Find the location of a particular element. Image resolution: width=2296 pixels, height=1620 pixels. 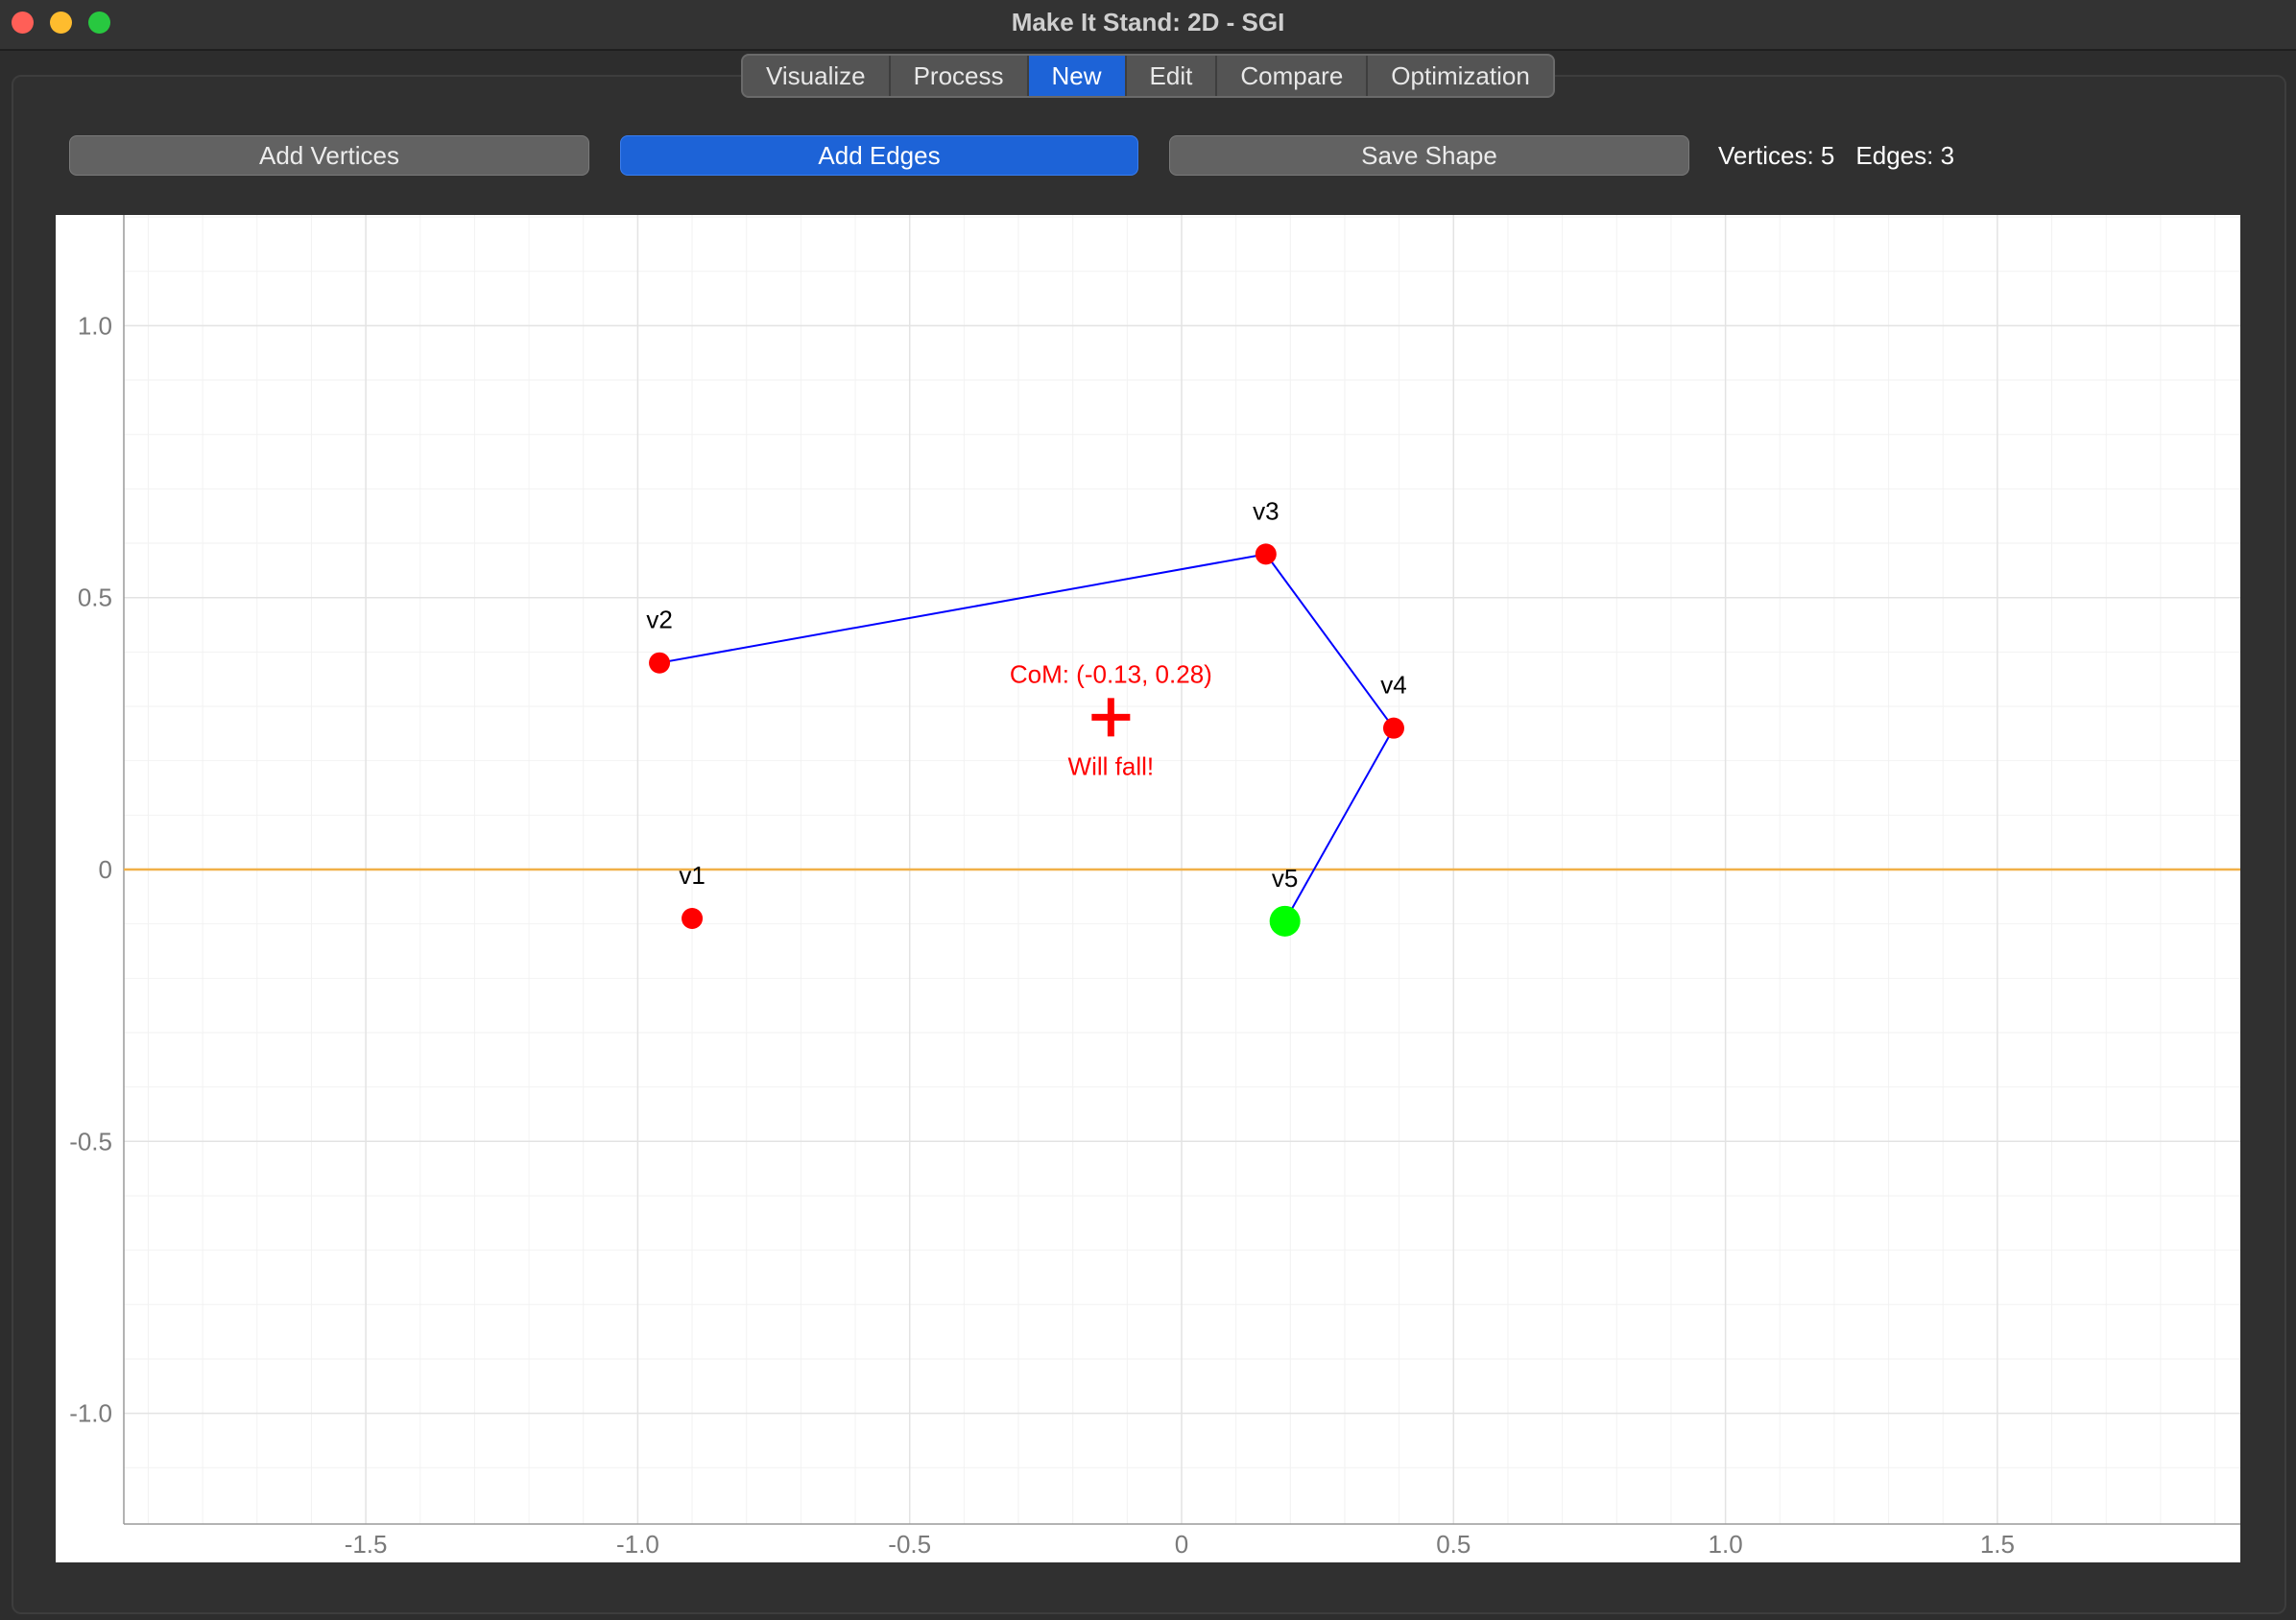

x-tick-label: 0.5 is located at coordinates (1454, 1545).